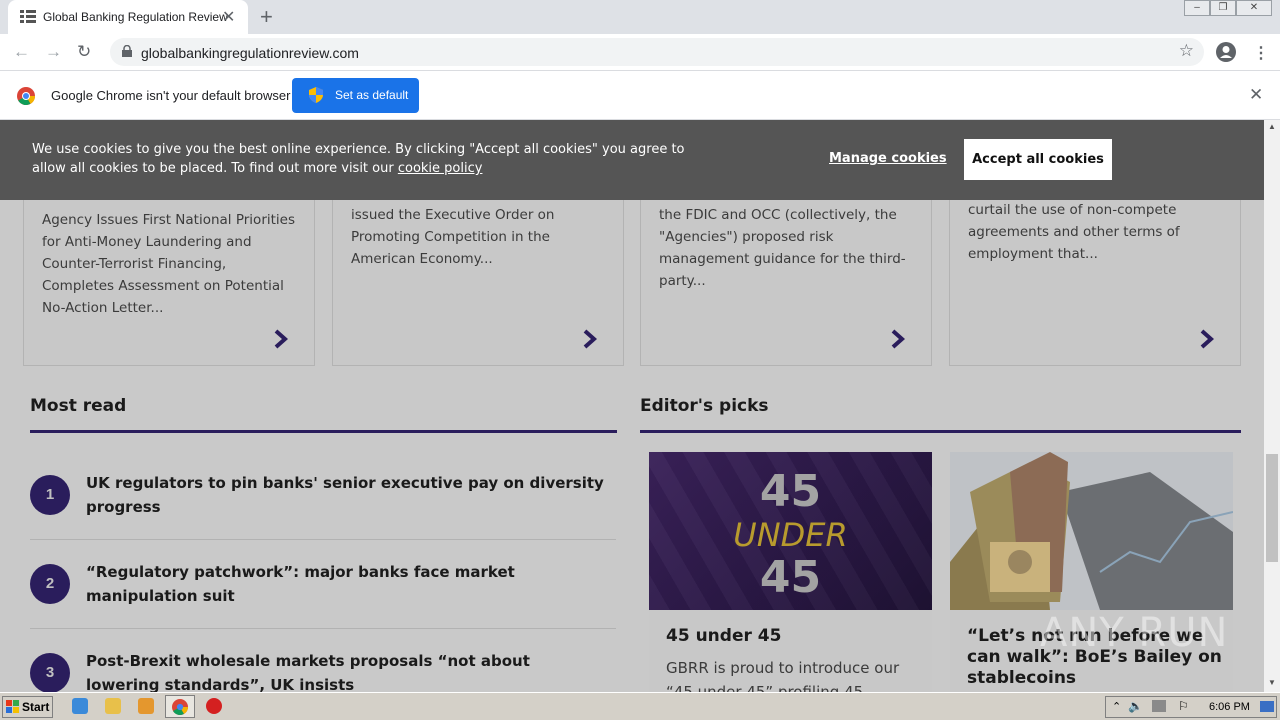  I want to click on chrome-logo-icon, so click(26, 96).